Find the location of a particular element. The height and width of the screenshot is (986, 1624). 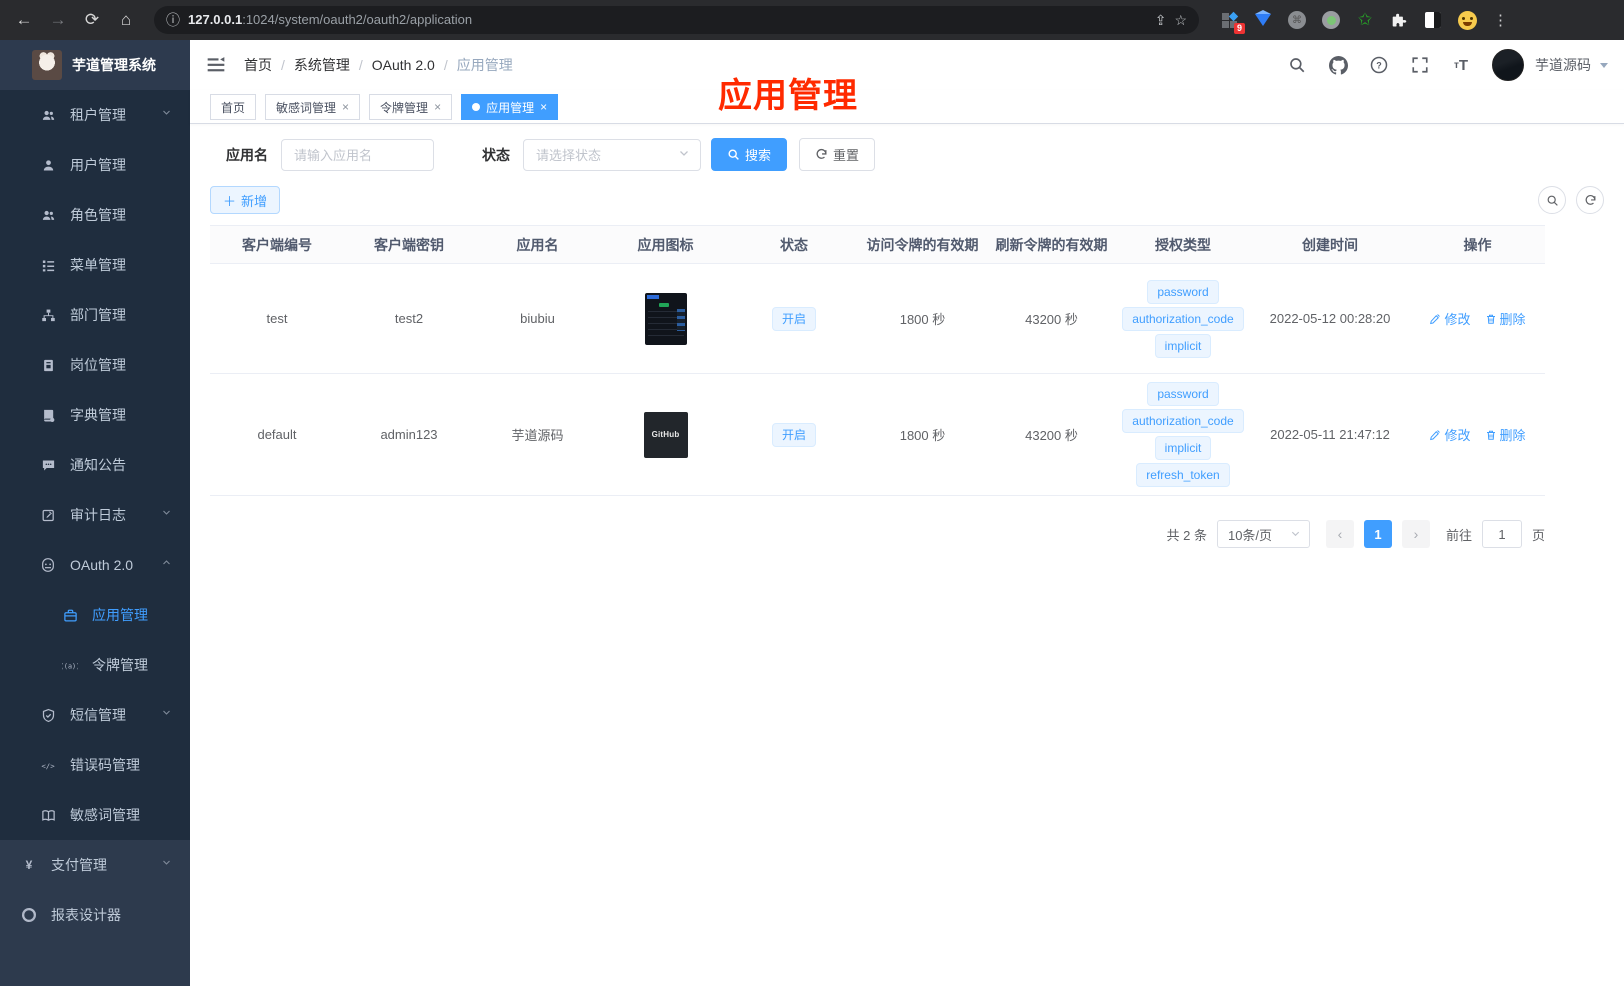

mini-search-icon is located at coordinates (1552, 200).